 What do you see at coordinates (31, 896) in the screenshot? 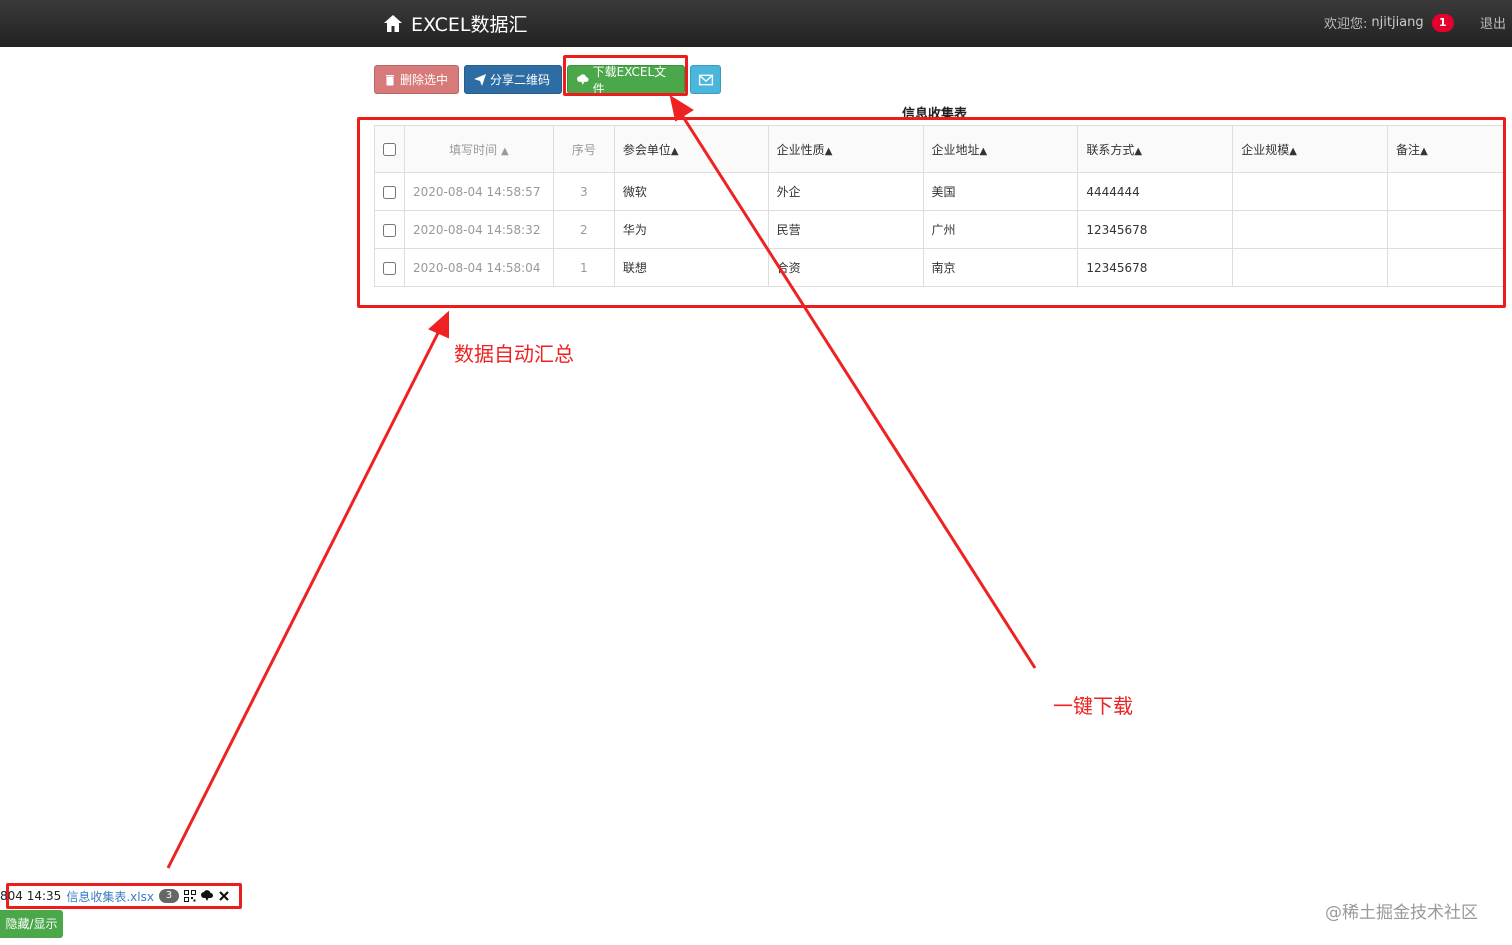
I see `file-time: 804 14:35` at bounding box center [31, 896].